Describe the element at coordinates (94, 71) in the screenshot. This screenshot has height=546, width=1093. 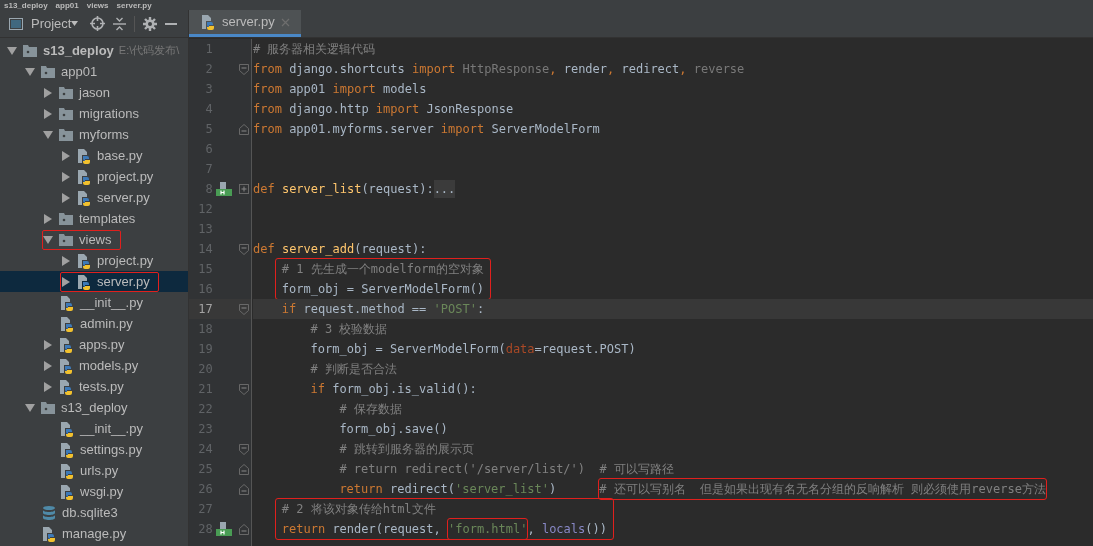
I see `tree-item: app01` at that location.